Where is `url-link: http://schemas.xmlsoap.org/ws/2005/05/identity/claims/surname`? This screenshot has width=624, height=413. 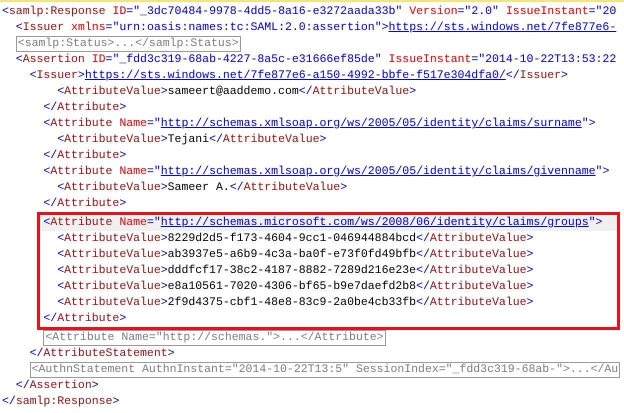
url-link: http://schemas.xmlsoap.org/ws/2005/05/identity/claims/surname is located at coordinates (371, 123).